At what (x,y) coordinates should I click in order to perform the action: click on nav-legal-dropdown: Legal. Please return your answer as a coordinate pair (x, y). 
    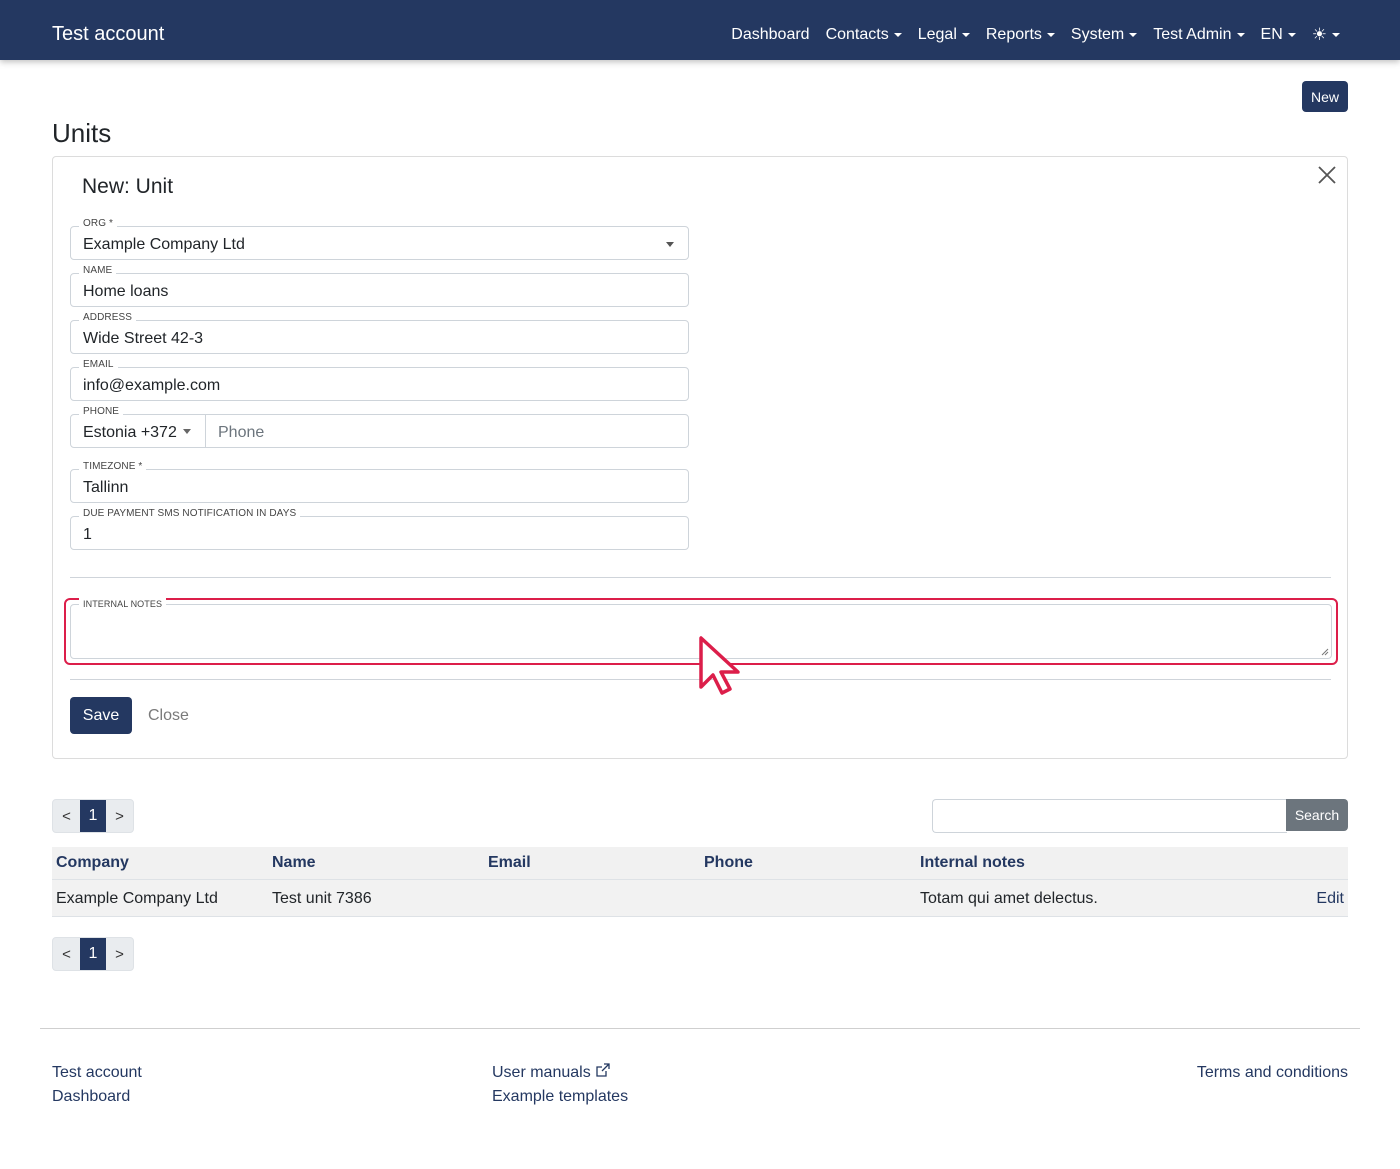
    Looking at the image, I should click on (944, 35).